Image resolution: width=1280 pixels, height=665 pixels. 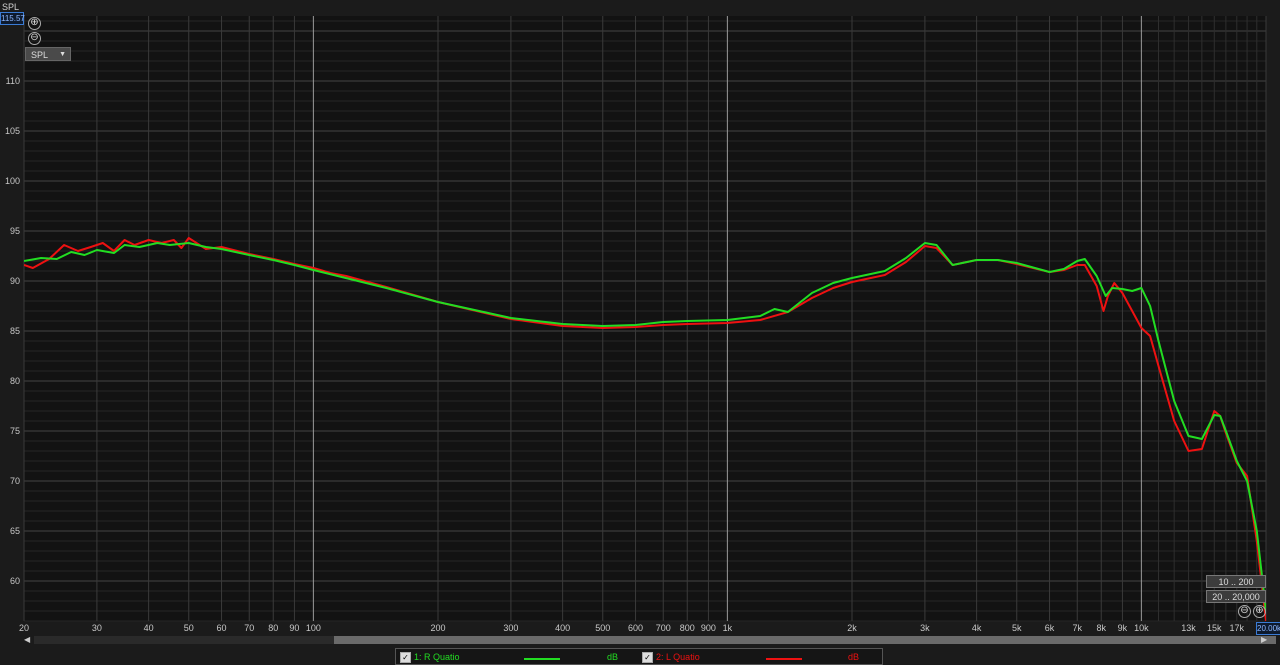 I want to click on legend-swatch-l, so click(x=784, y=659).